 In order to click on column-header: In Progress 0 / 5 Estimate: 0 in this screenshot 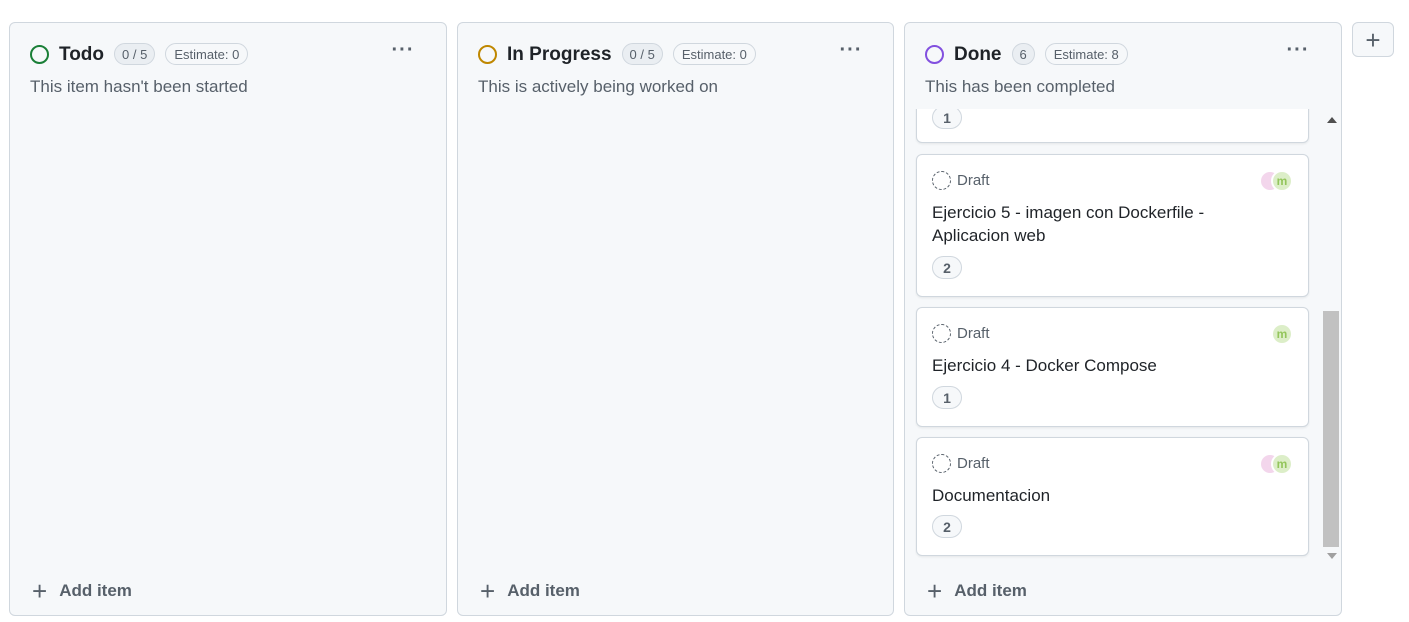, I will do `click(622, 54)`.